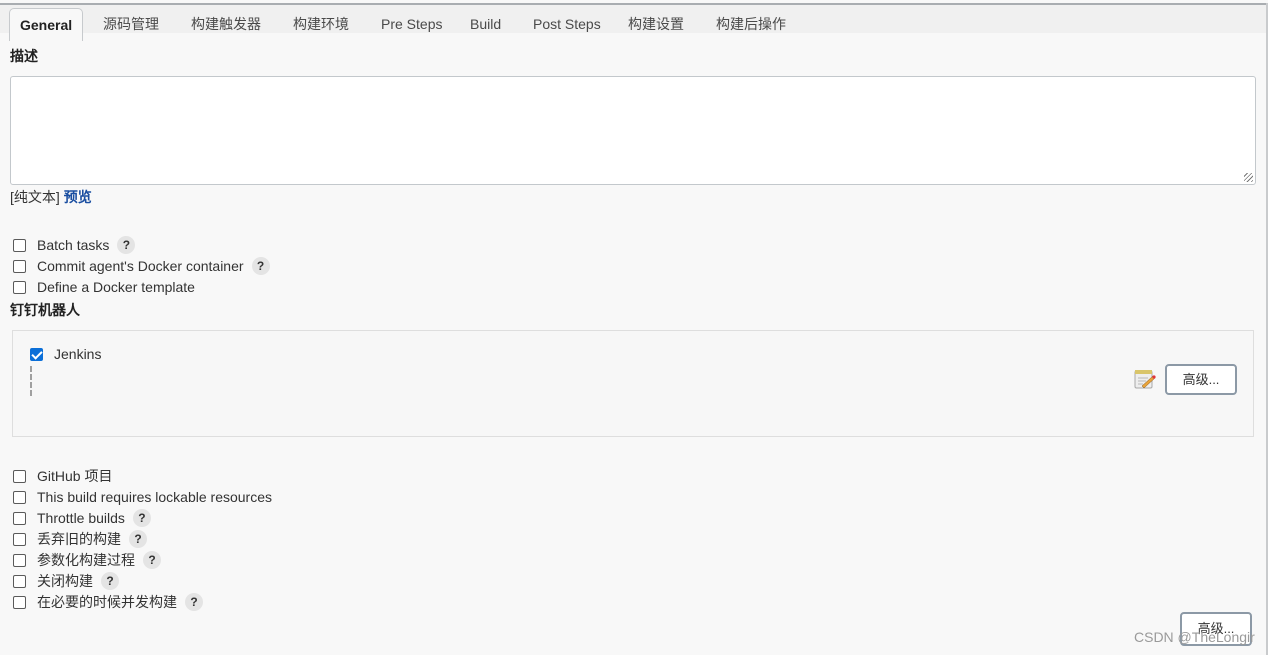 The width and height of the screenshot is (1268, 655). I want to click on option-label: 关闭构建, so click(65, 581).